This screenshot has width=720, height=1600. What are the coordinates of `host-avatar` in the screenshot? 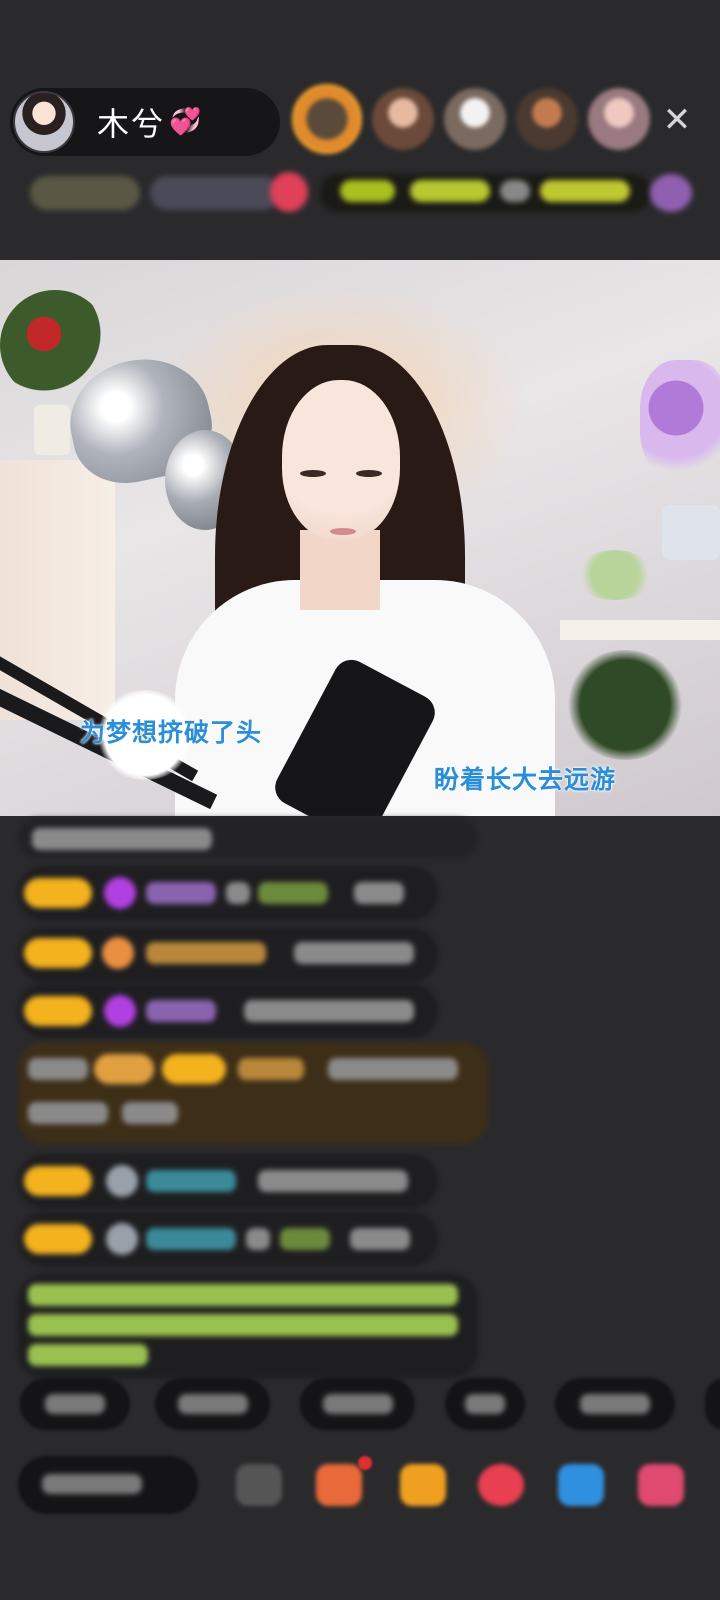 It's located at (44, 122).